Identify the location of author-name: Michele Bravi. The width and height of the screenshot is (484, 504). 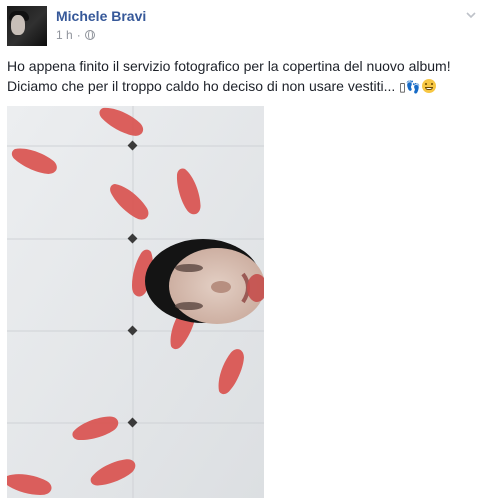
(101, 16).